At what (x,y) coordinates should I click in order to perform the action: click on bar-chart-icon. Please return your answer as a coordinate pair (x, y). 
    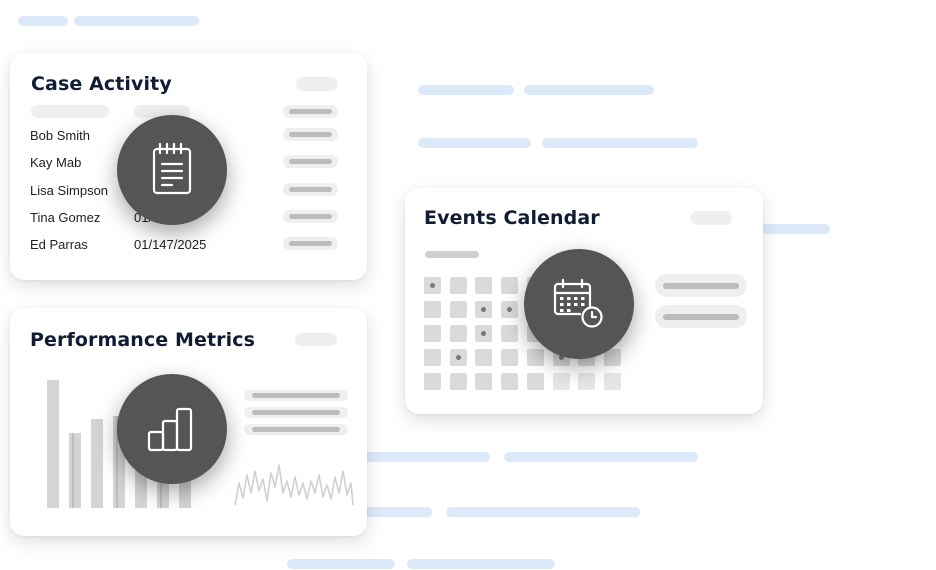
    Looking at the image, I should click on (170, 429).